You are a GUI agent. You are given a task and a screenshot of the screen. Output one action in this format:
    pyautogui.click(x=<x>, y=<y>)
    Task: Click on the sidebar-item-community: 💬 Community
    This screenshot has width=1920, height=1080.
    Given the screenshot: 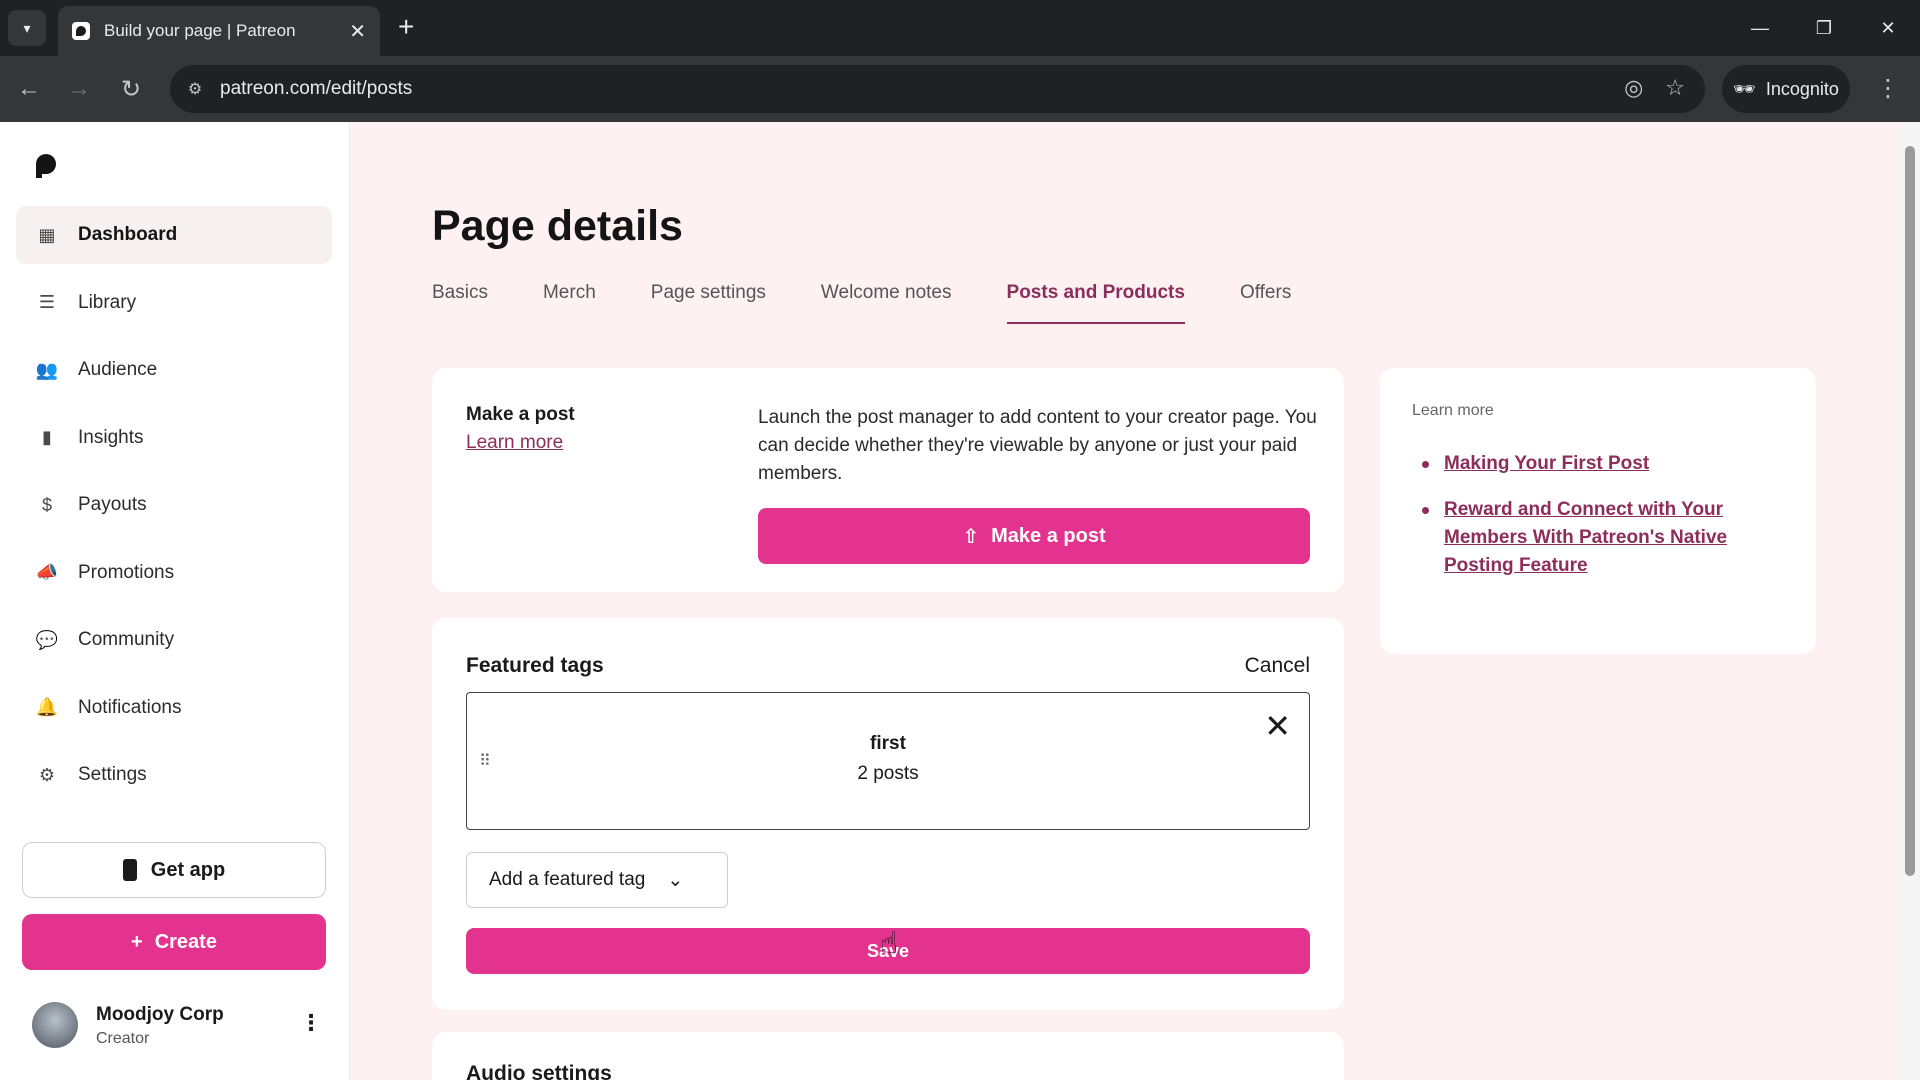 What is the action you would take?
    pyautogui.click(x=174, y=640)
    